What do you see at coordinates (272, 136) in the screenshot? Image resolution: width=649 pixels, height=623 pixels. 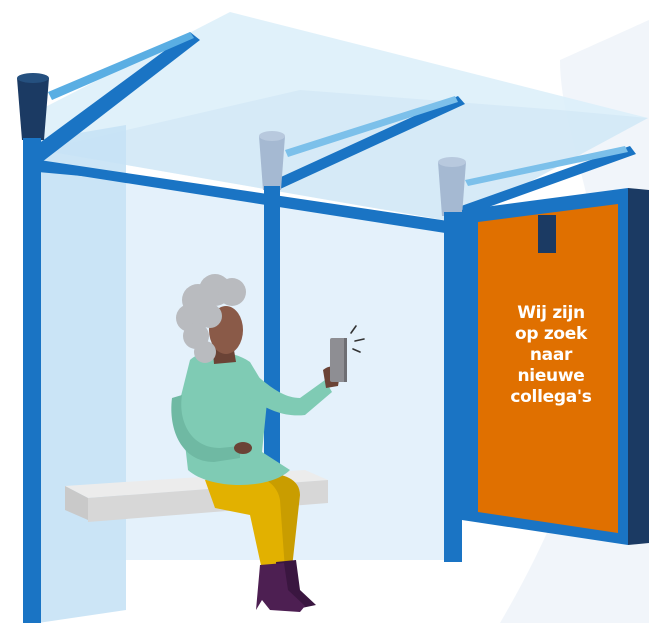 I see `post-cap-middle-top` at bounding box center [272, 136].